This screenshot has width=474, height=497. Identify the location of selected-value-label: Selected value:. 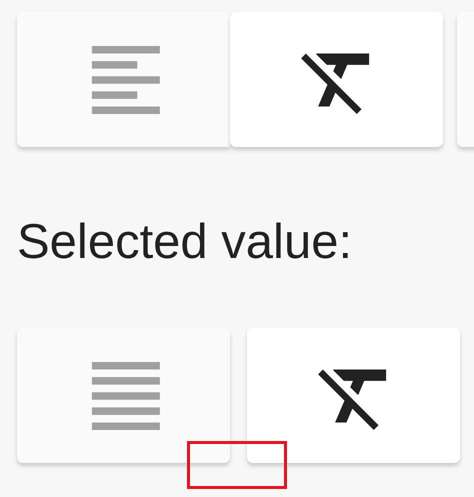
(185, 242).